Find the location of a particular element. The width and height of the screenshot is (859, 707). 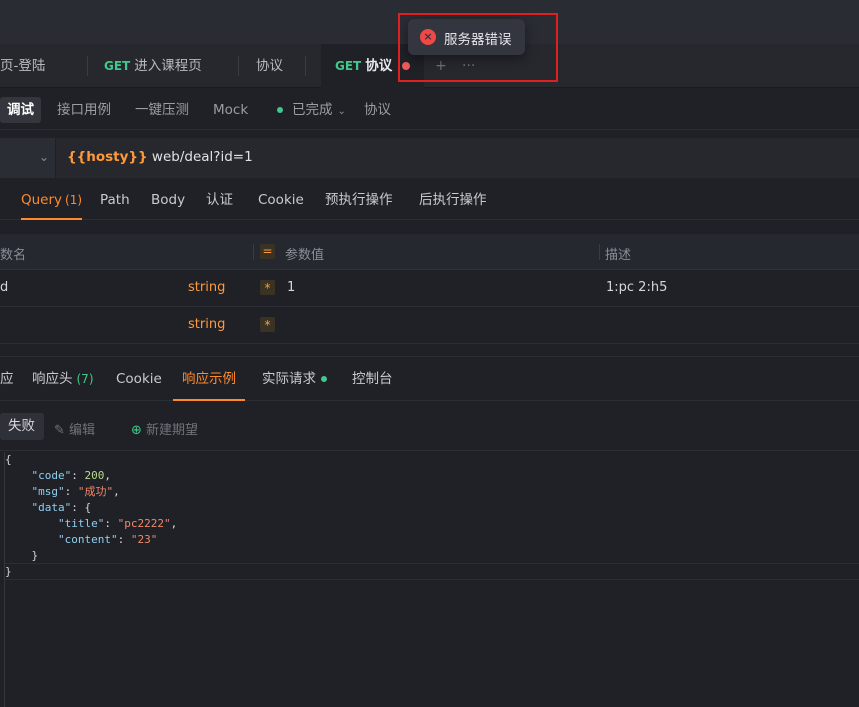

cases-tab: 接口用例 is located at coordinates (84, 110).